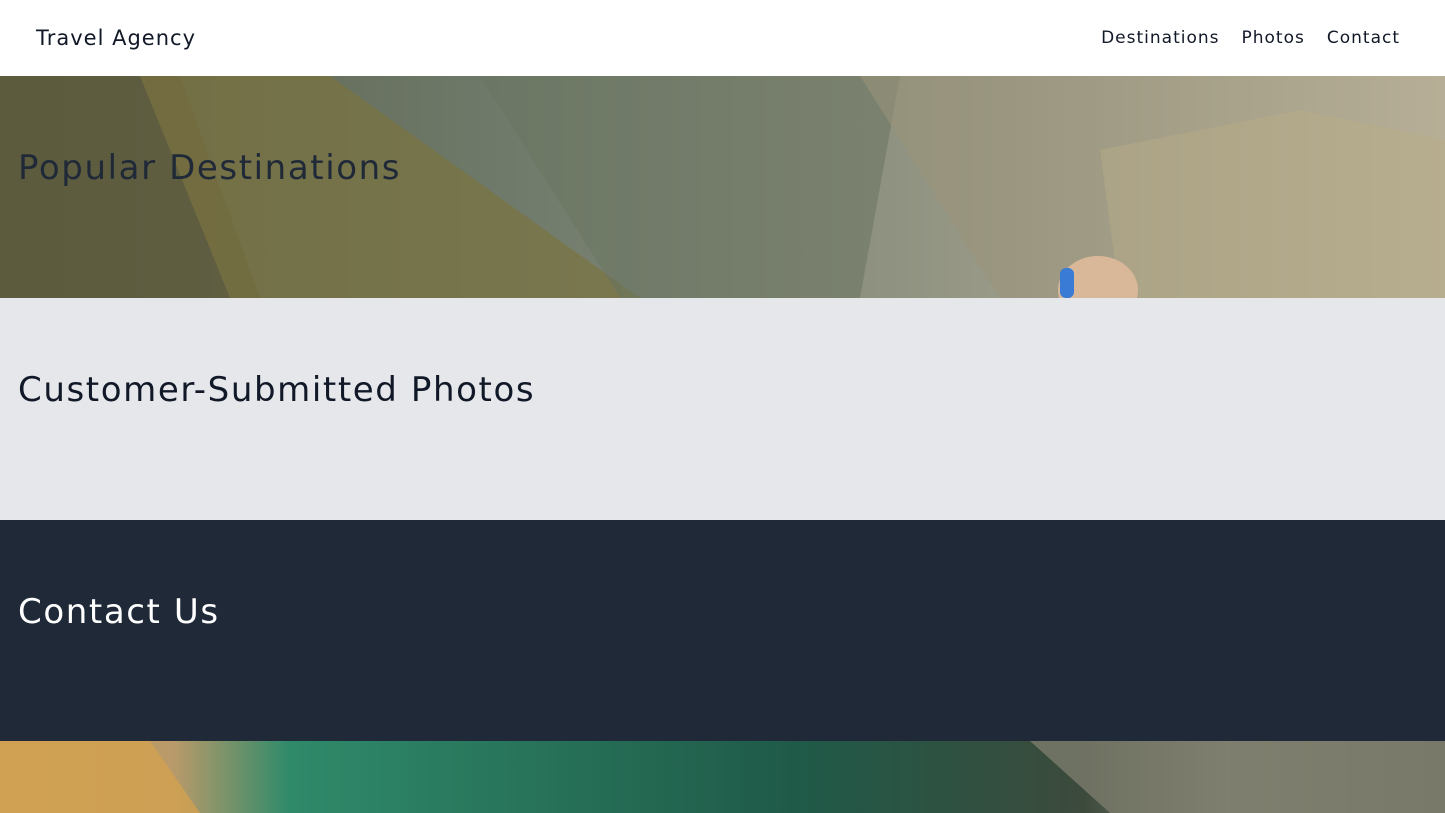 The image size is (1445, 813). What do you see at coordinates (1273, 38) in the screenshot?
I see `nav-link-photos: Photos` at bounding box center [1273, 38].